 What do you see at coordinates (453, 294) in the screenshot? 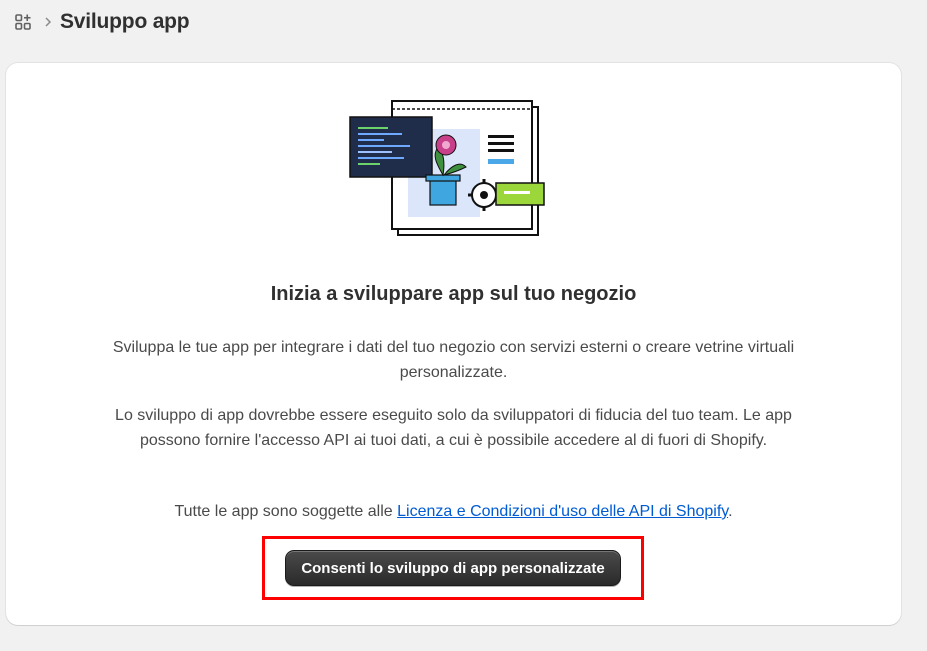
I see `card-heading: Inizia a sviluppare app sul tuo negozio` at bounding box center [453, 294].